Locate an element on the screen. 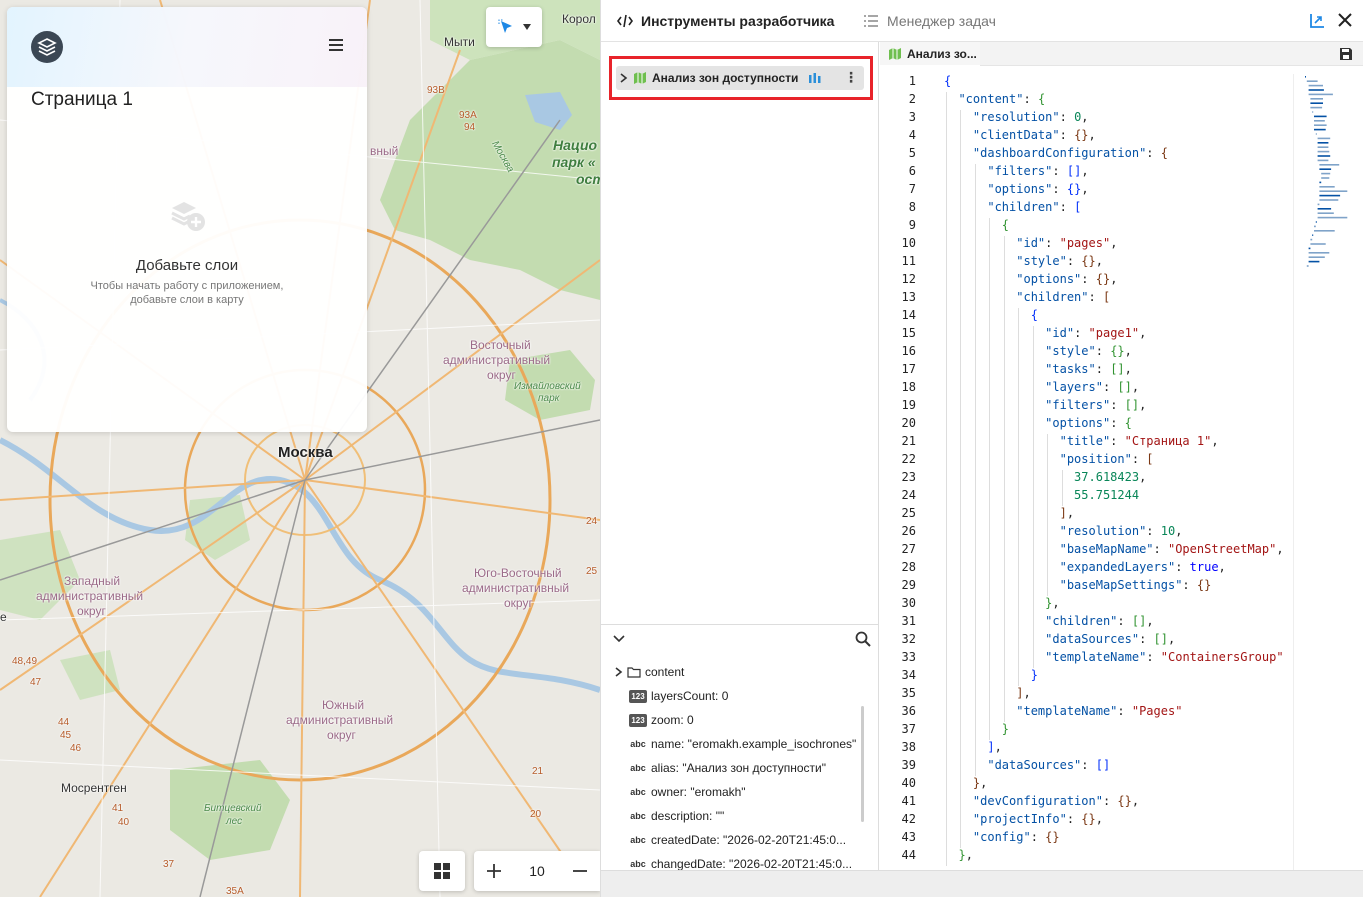  code-line: "layers": [], is located at coordinates (1092, 387).